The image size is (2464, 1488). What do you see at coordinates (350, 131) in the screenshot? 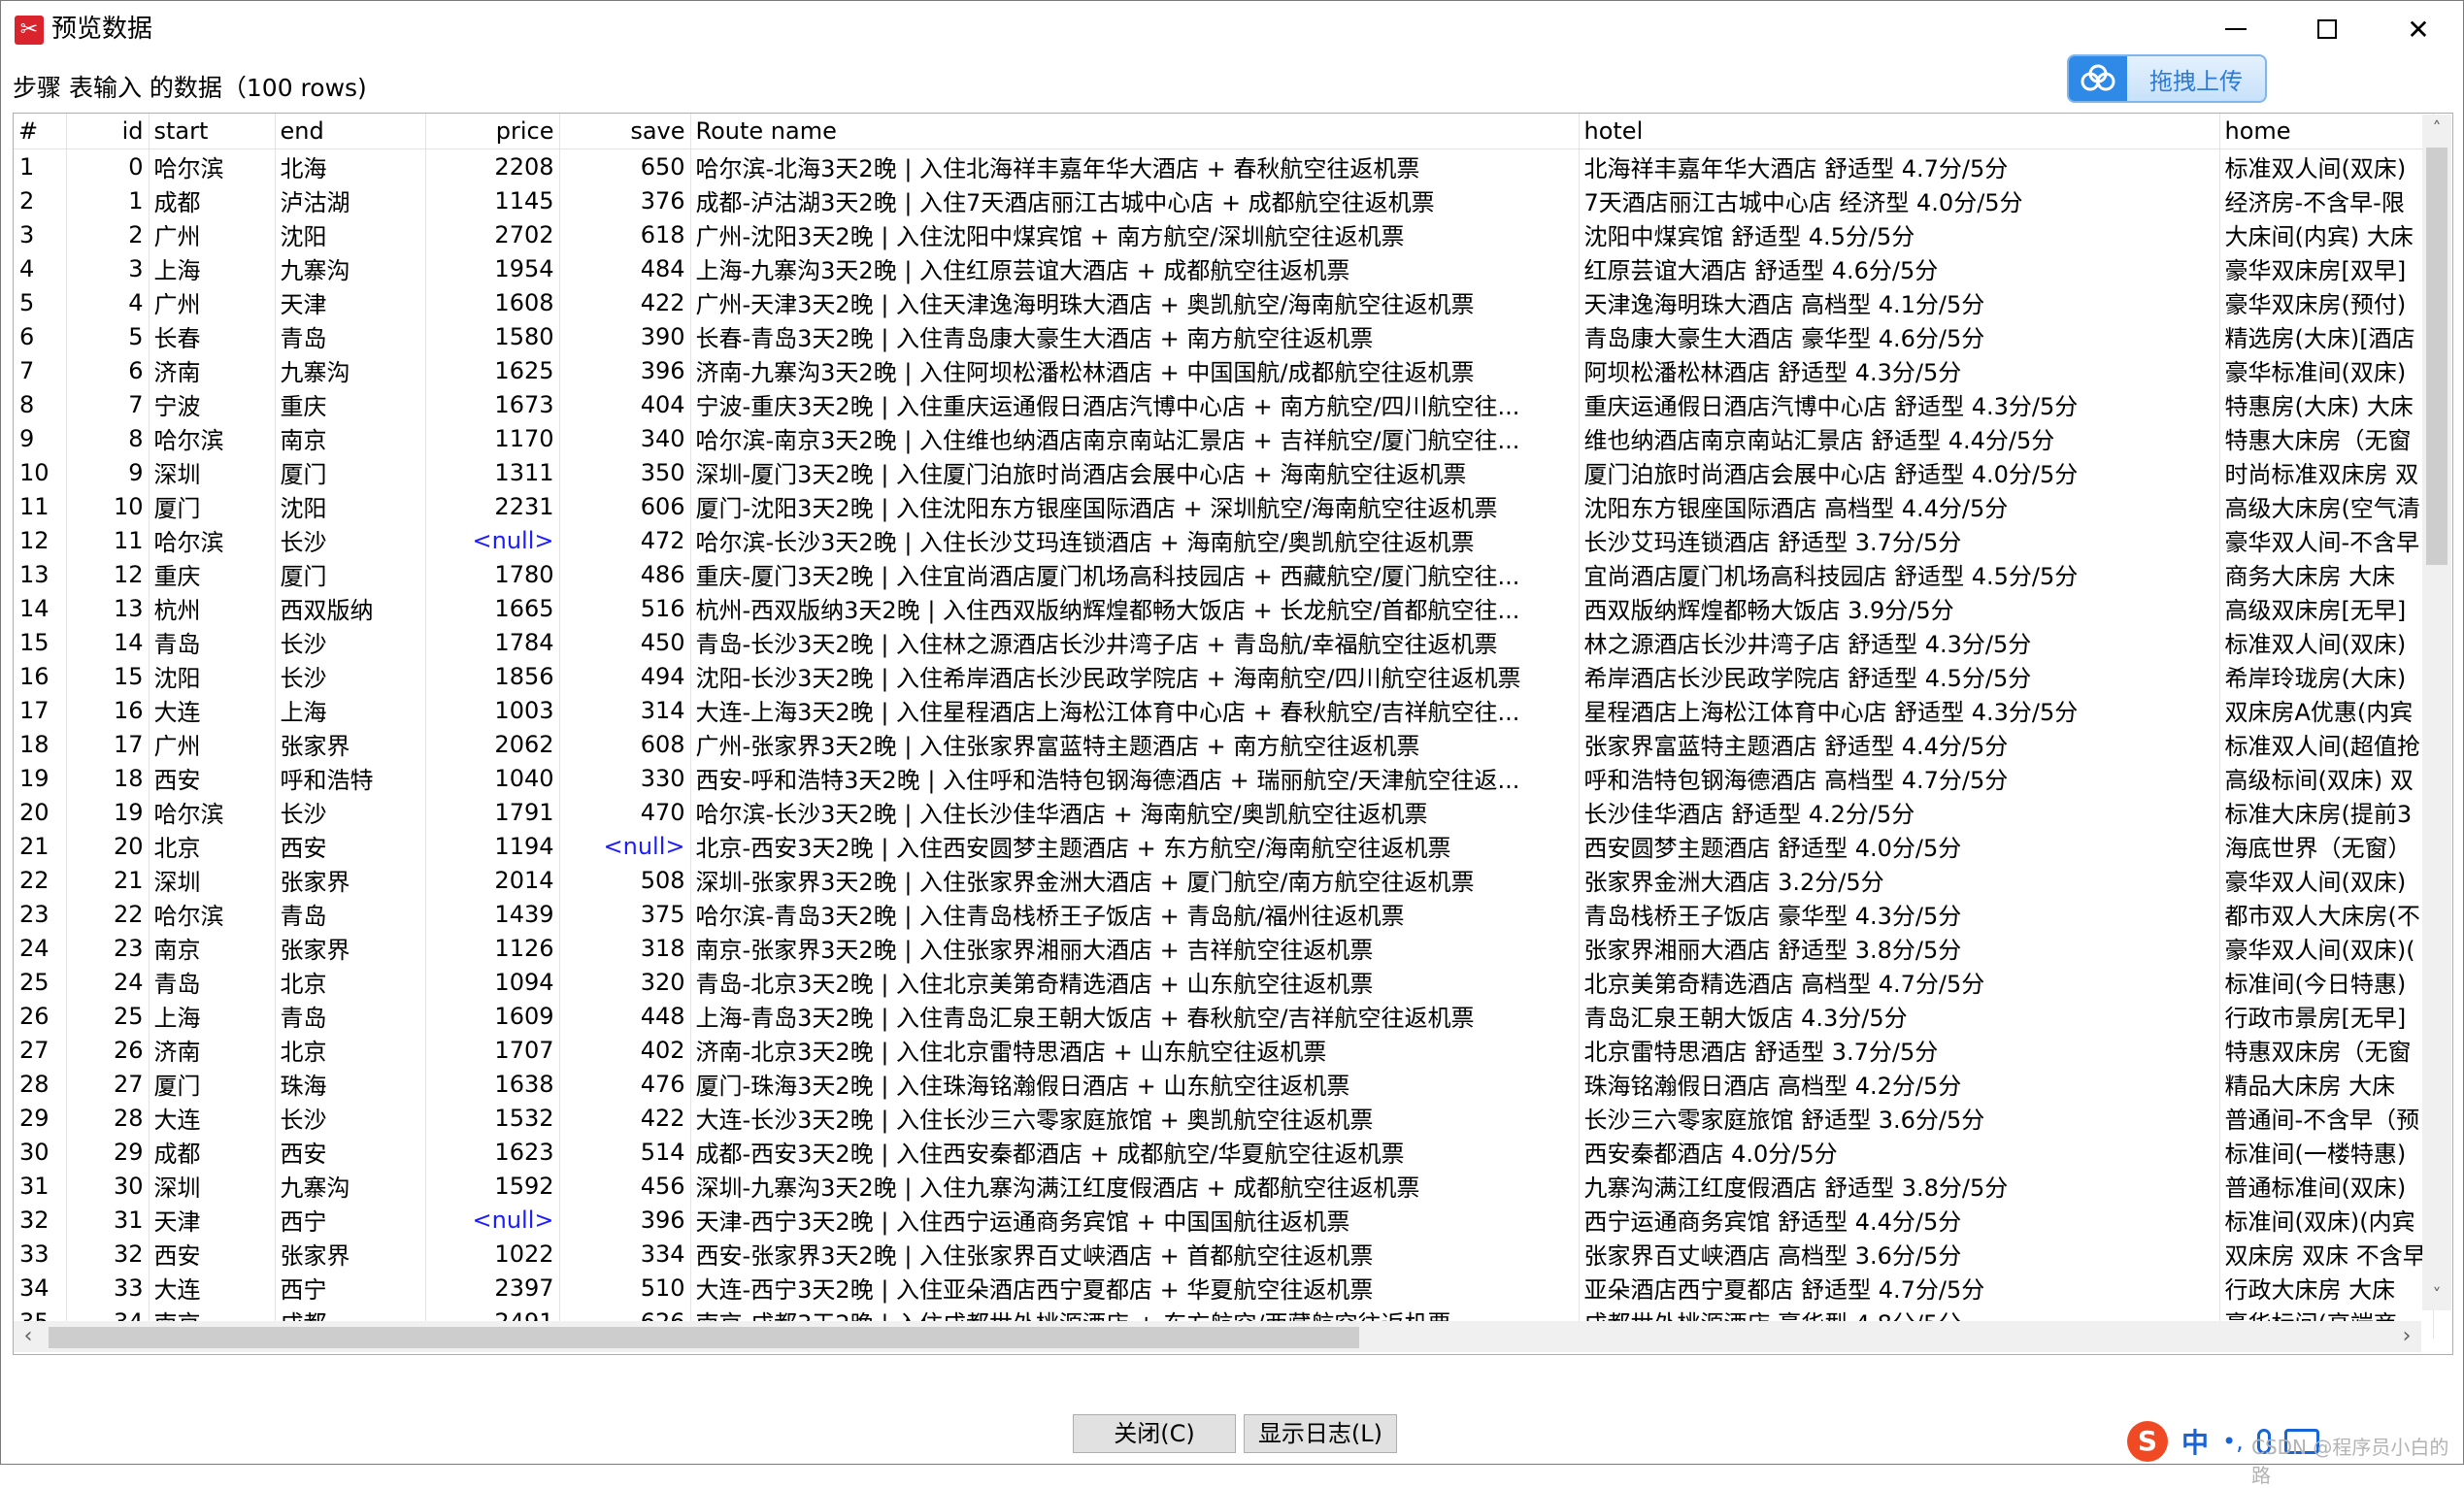
I see `column-header-end: end` at bounding box center [350, 131].